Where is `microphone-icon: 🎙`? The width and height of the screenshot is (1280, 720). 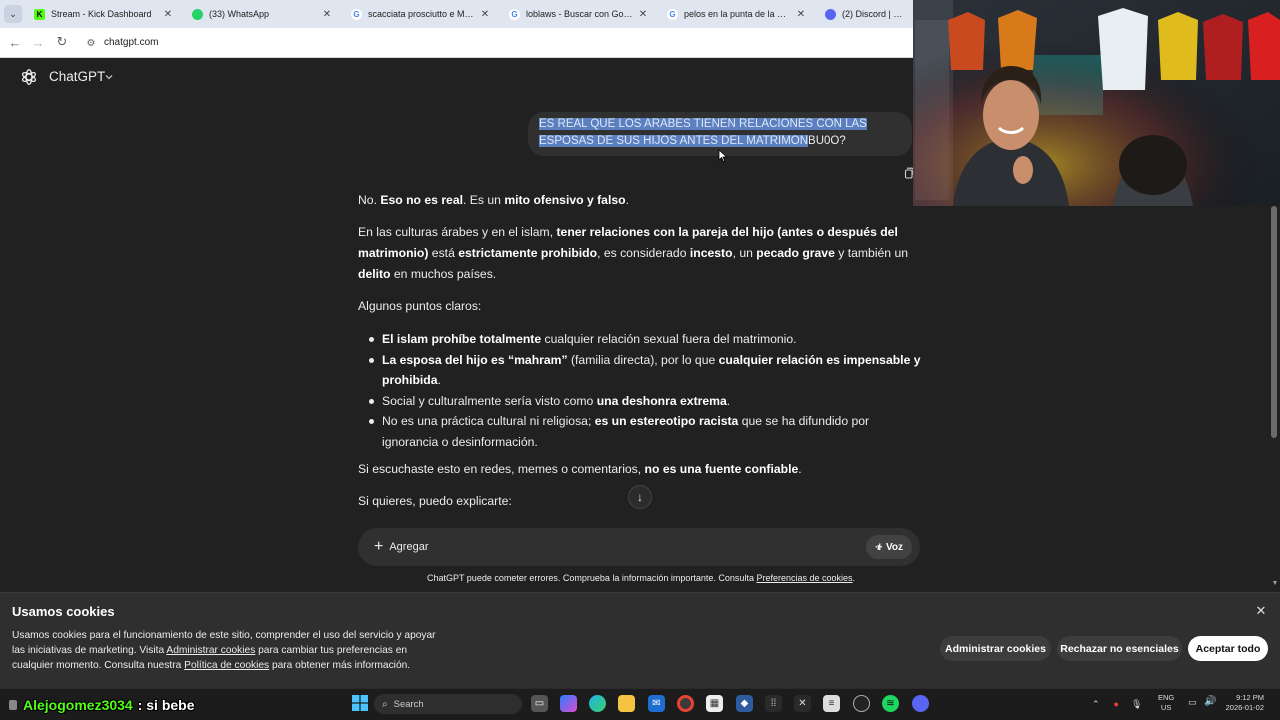
microphone-icon: 🎙 is located at coordinates (1136, 704).